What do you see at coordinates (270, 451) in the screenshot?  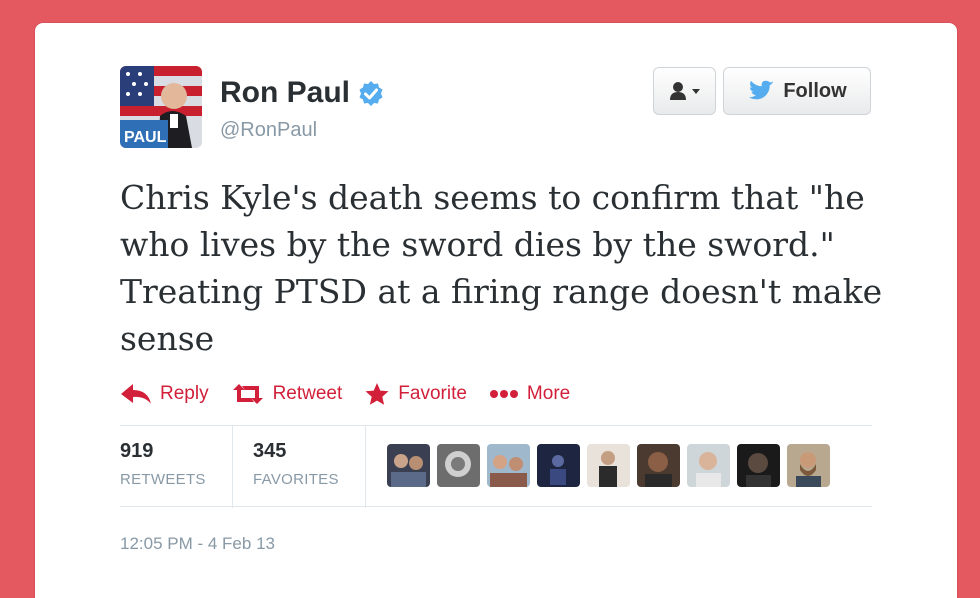 I see `favorites-count: 345` at bounding box center [270, 451].